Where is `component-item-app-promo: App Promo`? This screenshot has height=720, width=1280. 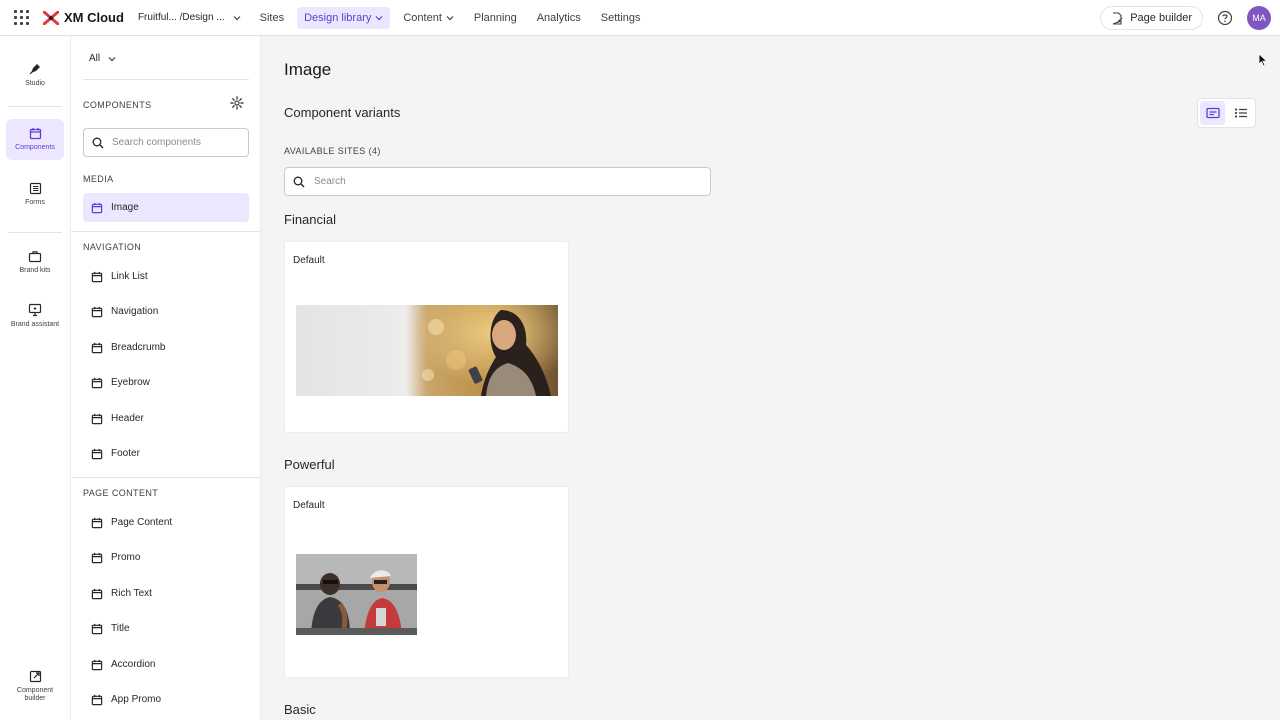
component-item-app-promo: App Promo is located at coordinates (166, 699).